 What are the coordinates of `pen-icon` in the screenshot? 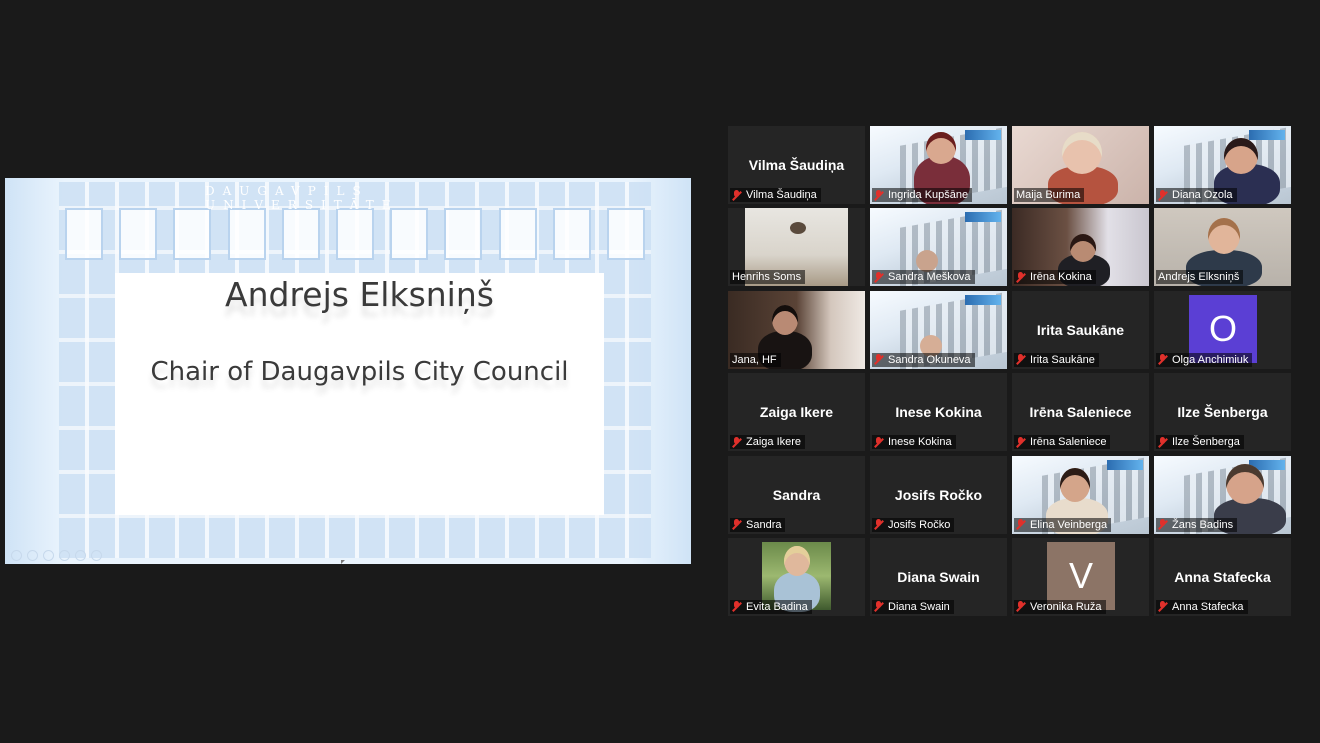 It's located at (48, 555).